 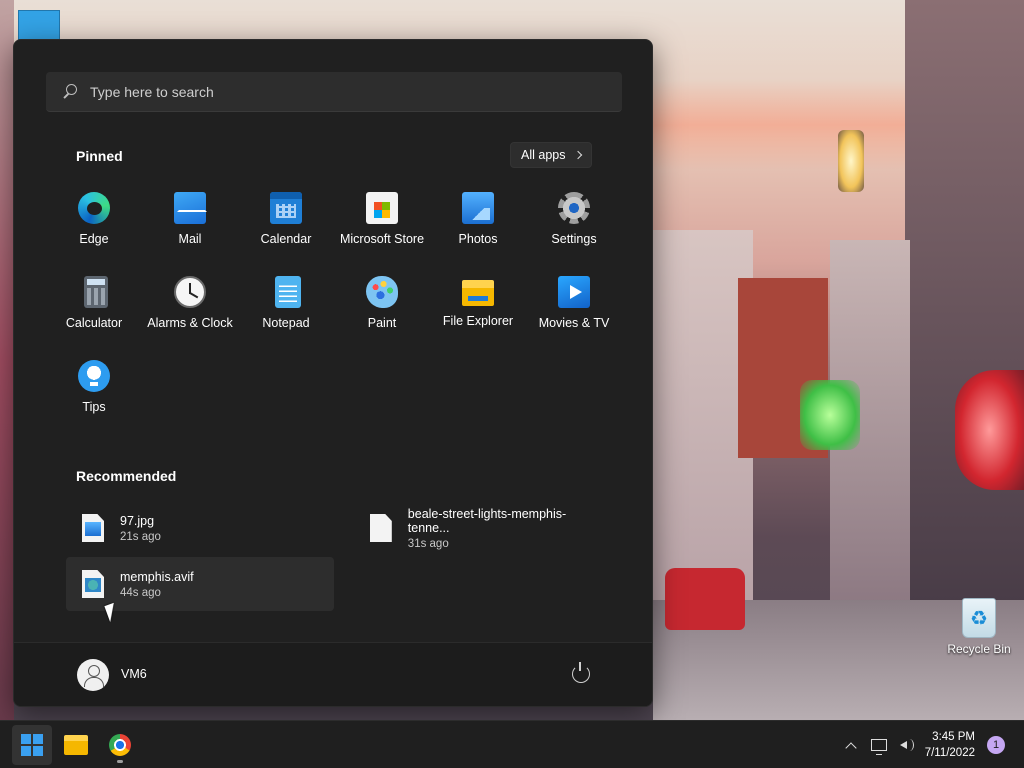 I want to click on clock-date: 7/11/2022, so click(x=949, y=753).